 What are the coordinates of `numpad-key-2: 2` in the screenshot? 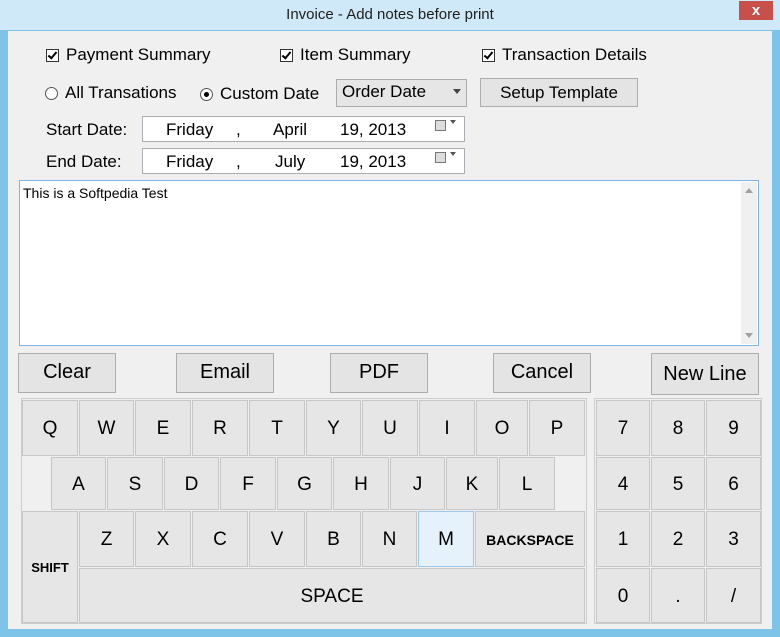 It's located at (678, 539).